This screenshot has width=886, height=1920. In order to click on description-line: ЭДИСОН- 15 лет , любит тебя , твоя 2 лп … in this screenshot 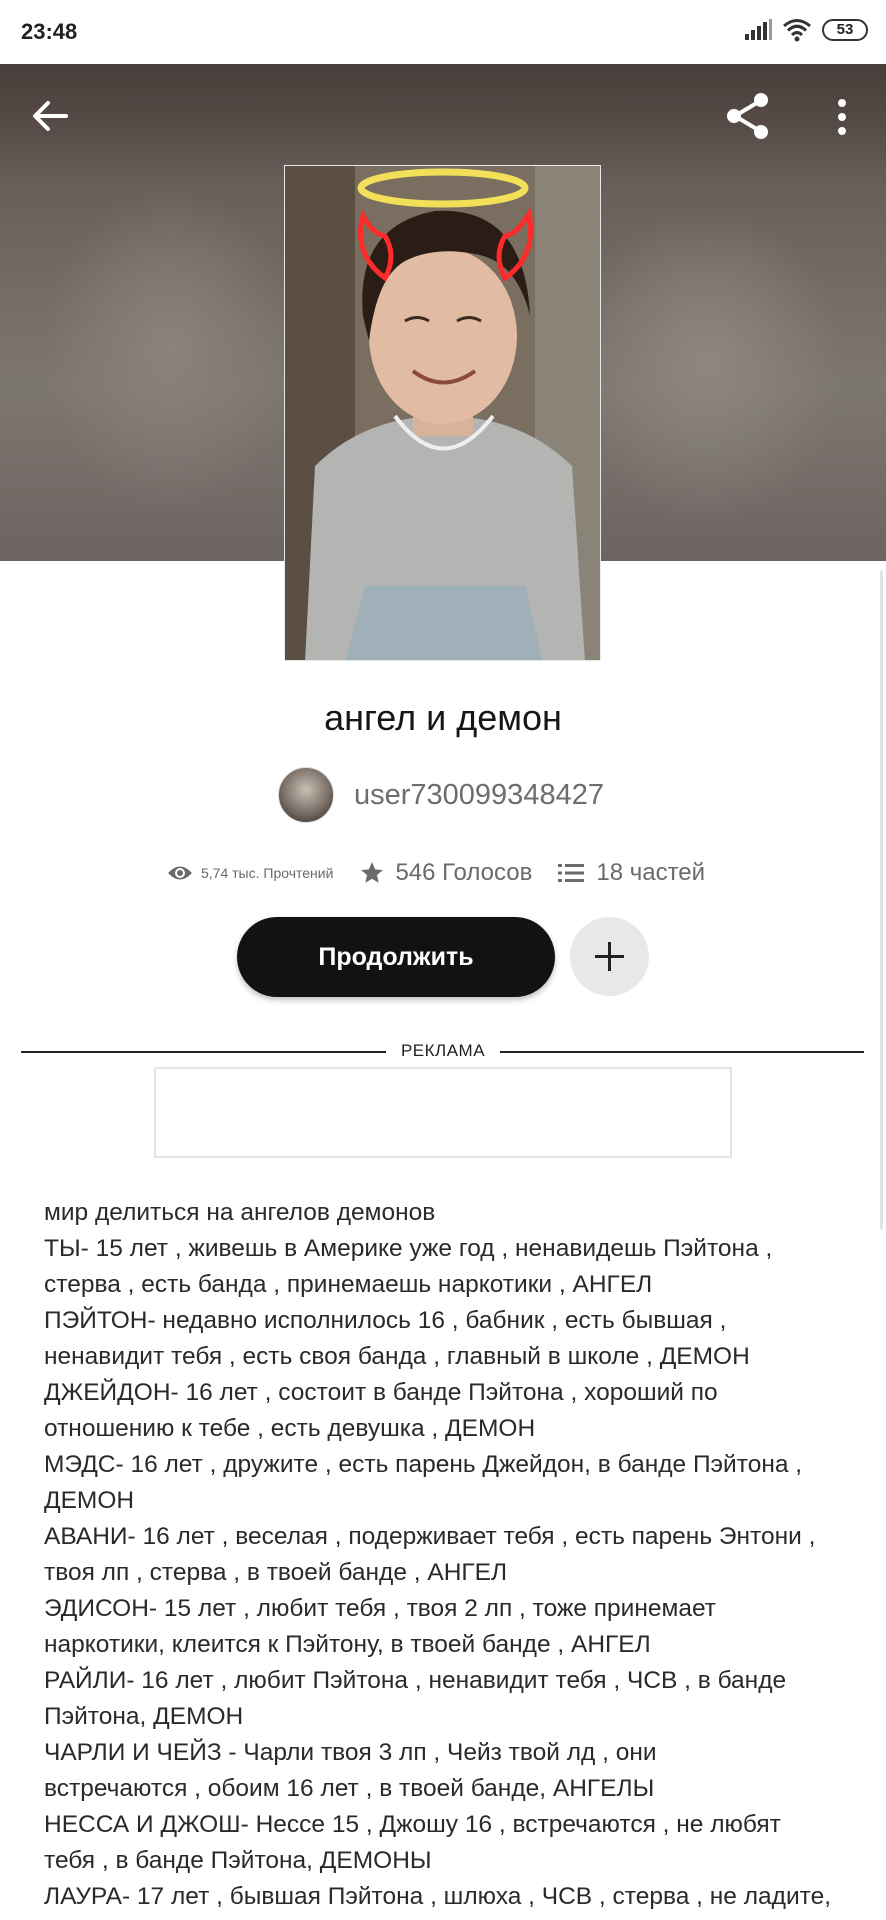, I will do `click(380, 1608)`.